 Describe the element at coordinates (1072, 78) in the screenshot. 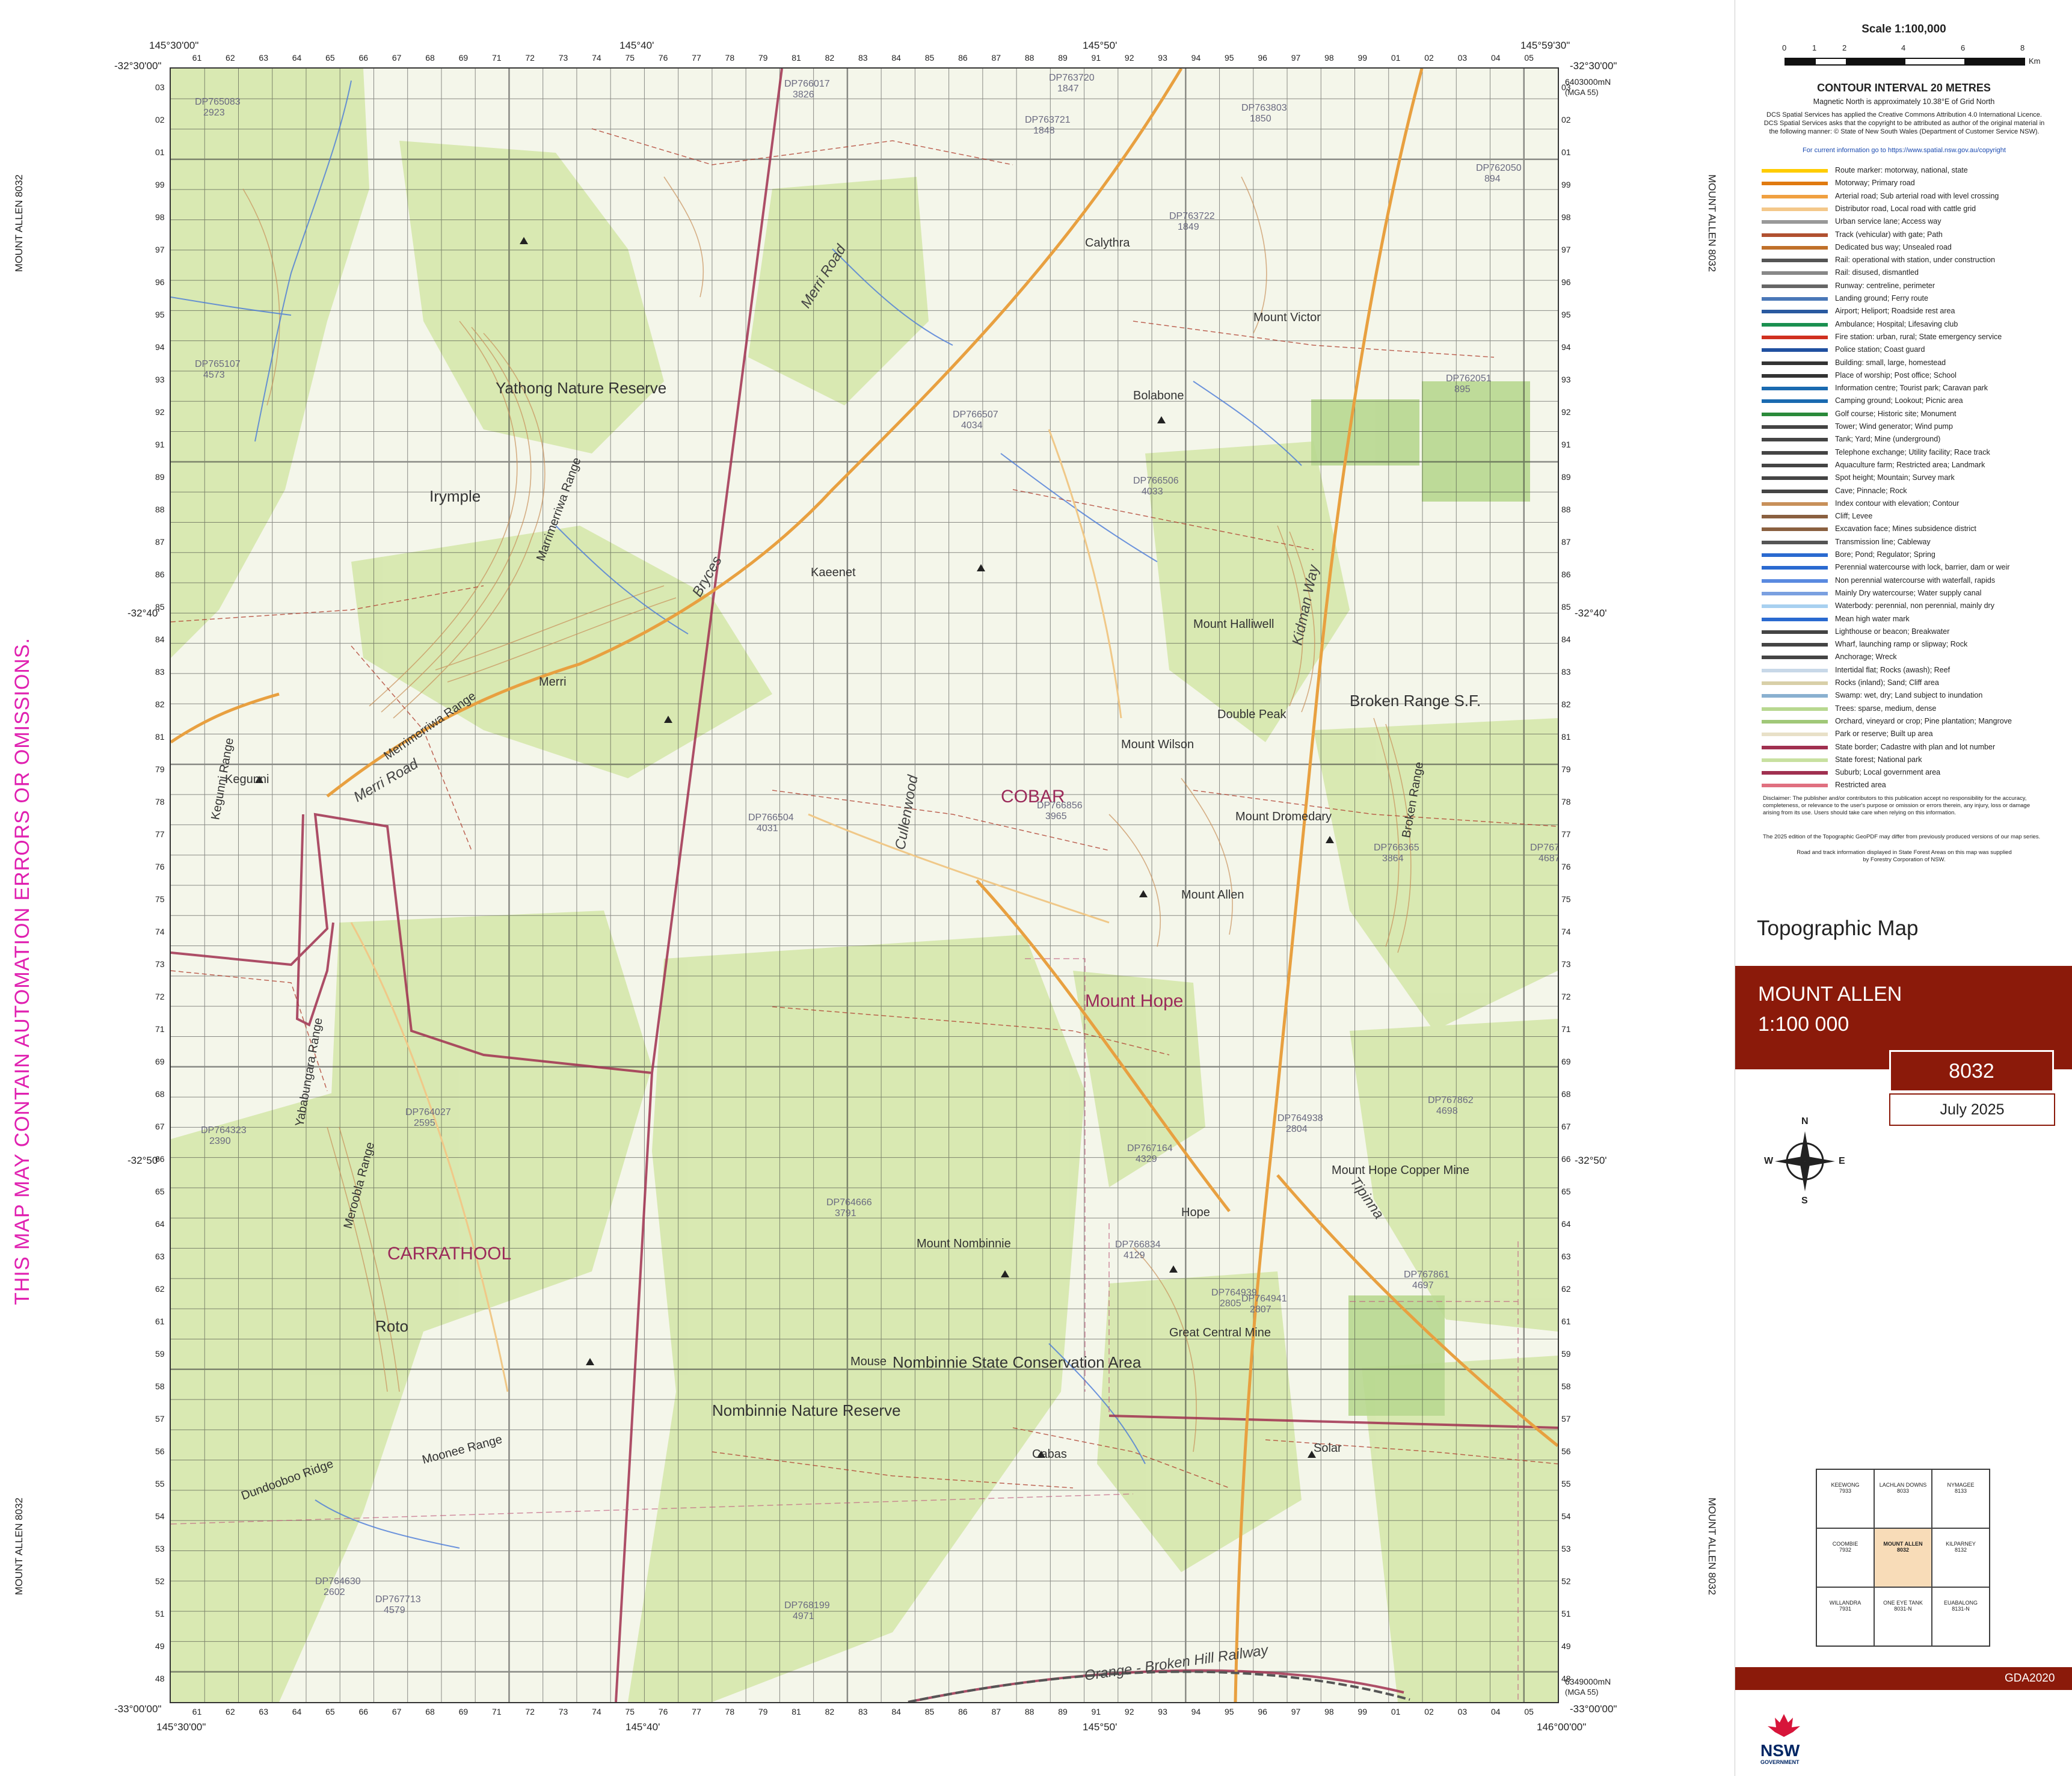

I see `lot-plan: DP763720` at that location.